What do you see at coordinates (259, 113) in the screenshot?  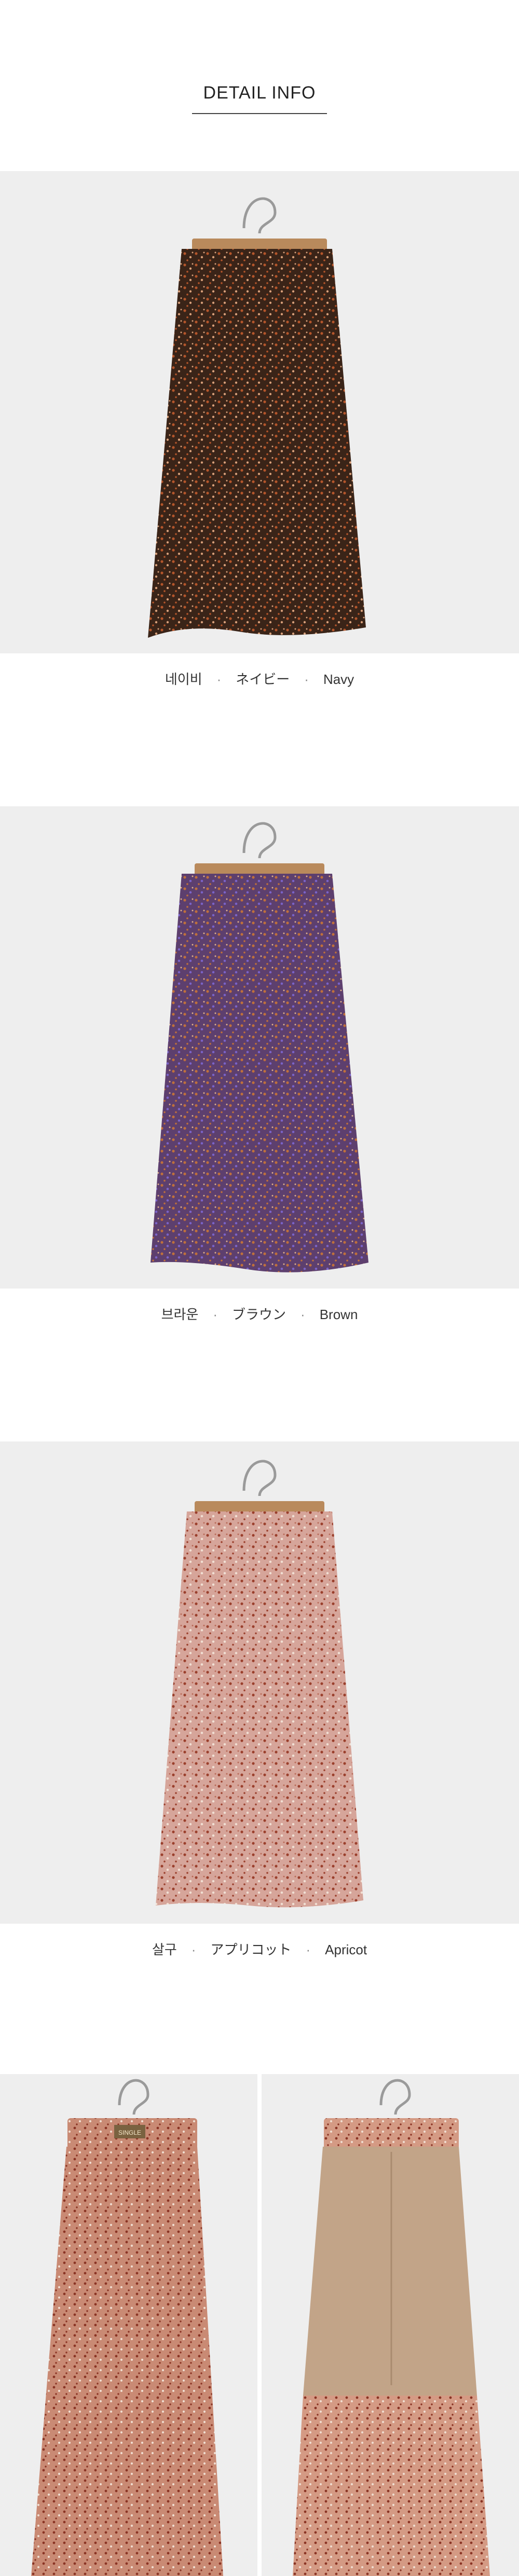 I see `title-underline` at bounding box center [259, 113].